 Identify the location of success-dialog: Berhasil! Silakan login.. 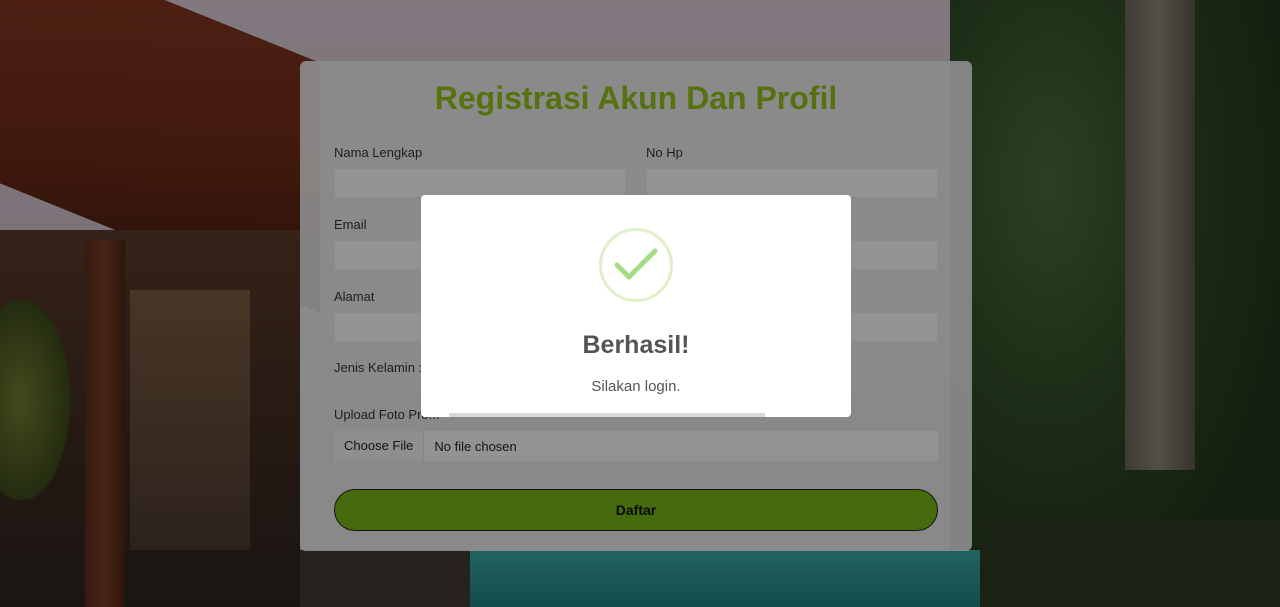
(636, 306).